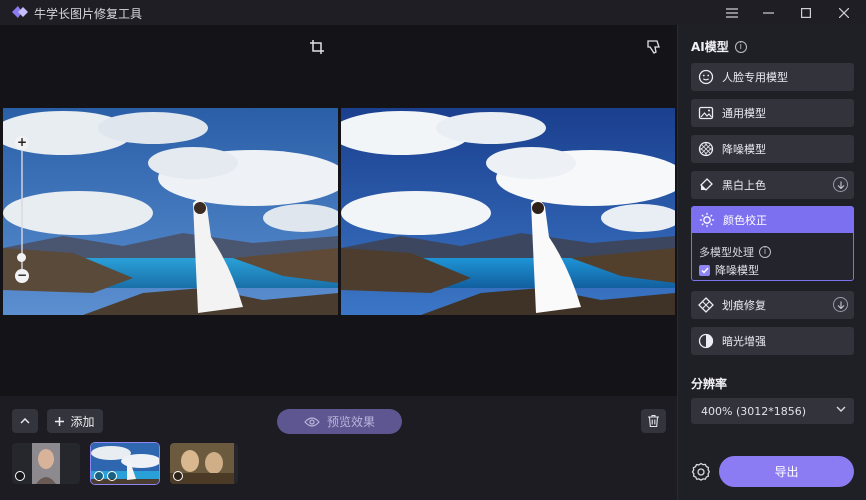 The height and width of the screenshot is (500, 866). What do you see at coordinates (20, 12) in the screenshot?
I see `app-logo-icon` at bounding box center [20, 12].